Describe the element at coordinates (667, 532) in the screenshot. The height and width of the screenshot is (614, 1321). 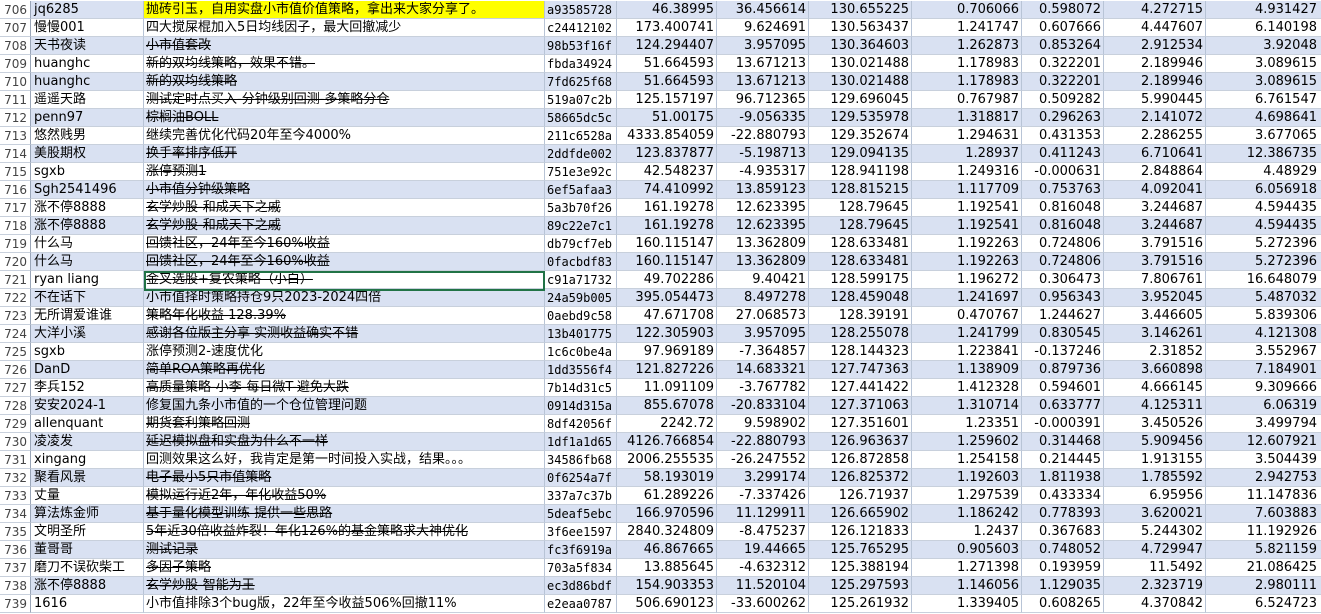
I see `cell-v1: 2840.324809` at that location.